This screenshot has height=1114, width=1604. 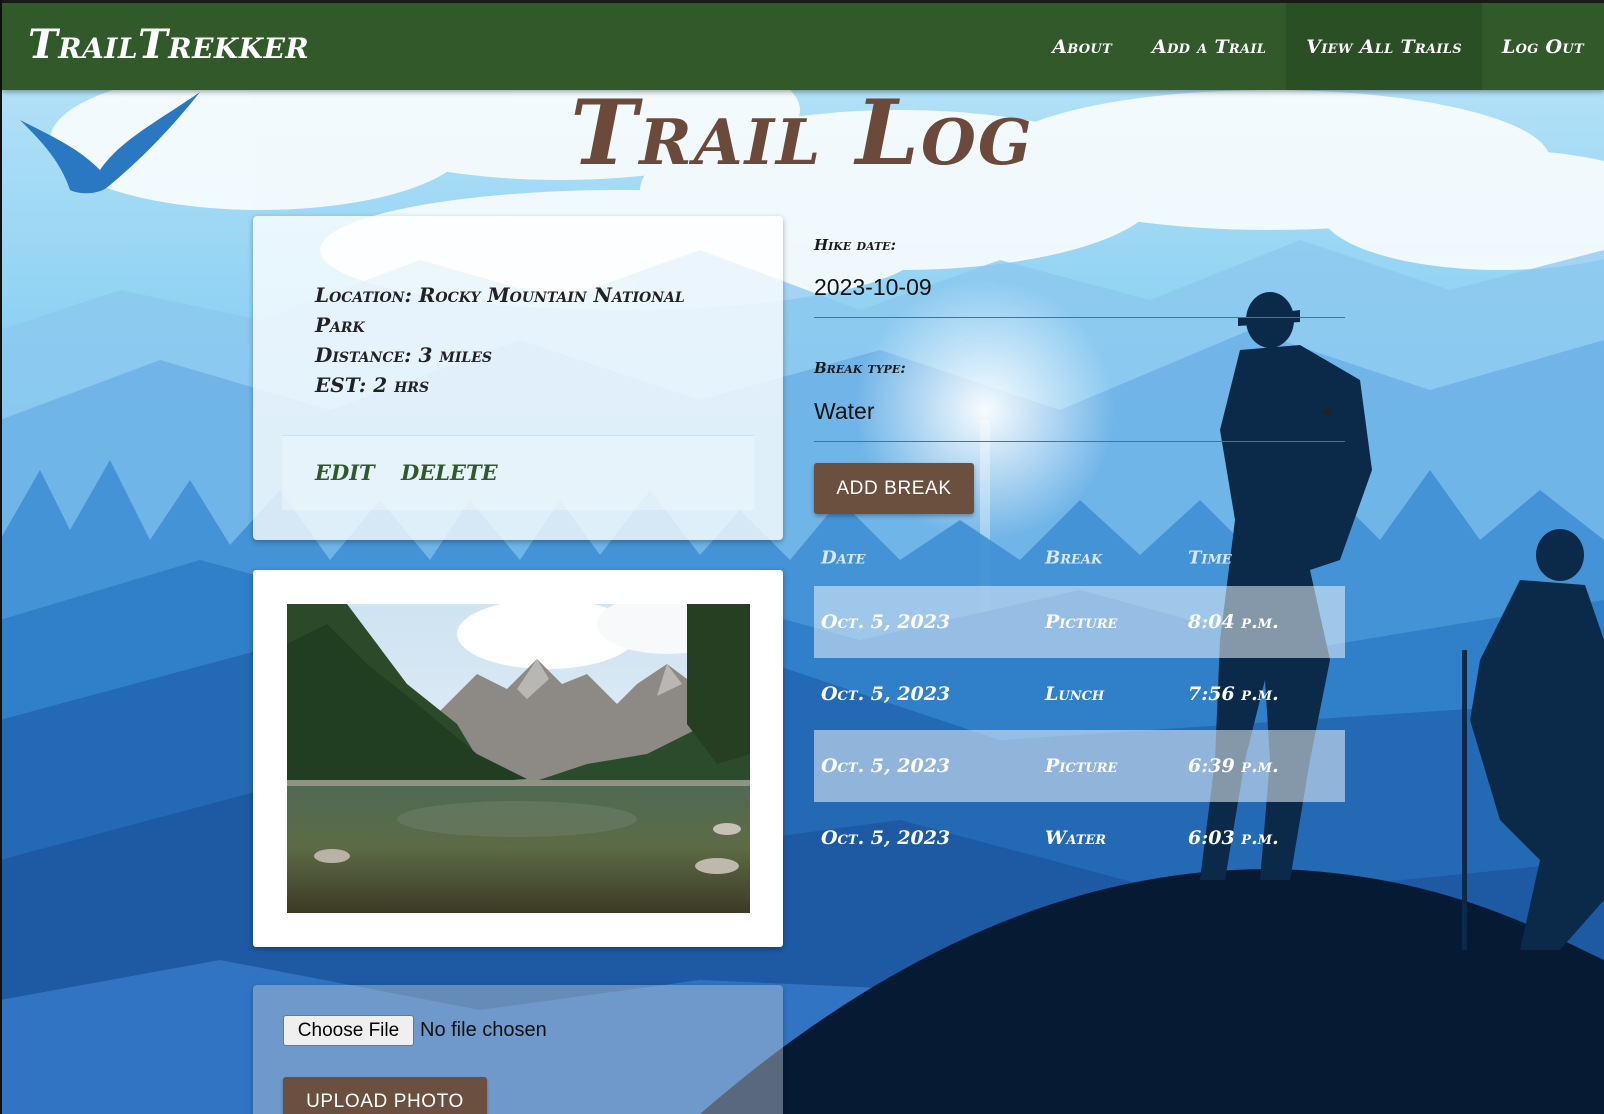 I want to click on row-time: 8:04 p.m., so click(x=1233, y=622).